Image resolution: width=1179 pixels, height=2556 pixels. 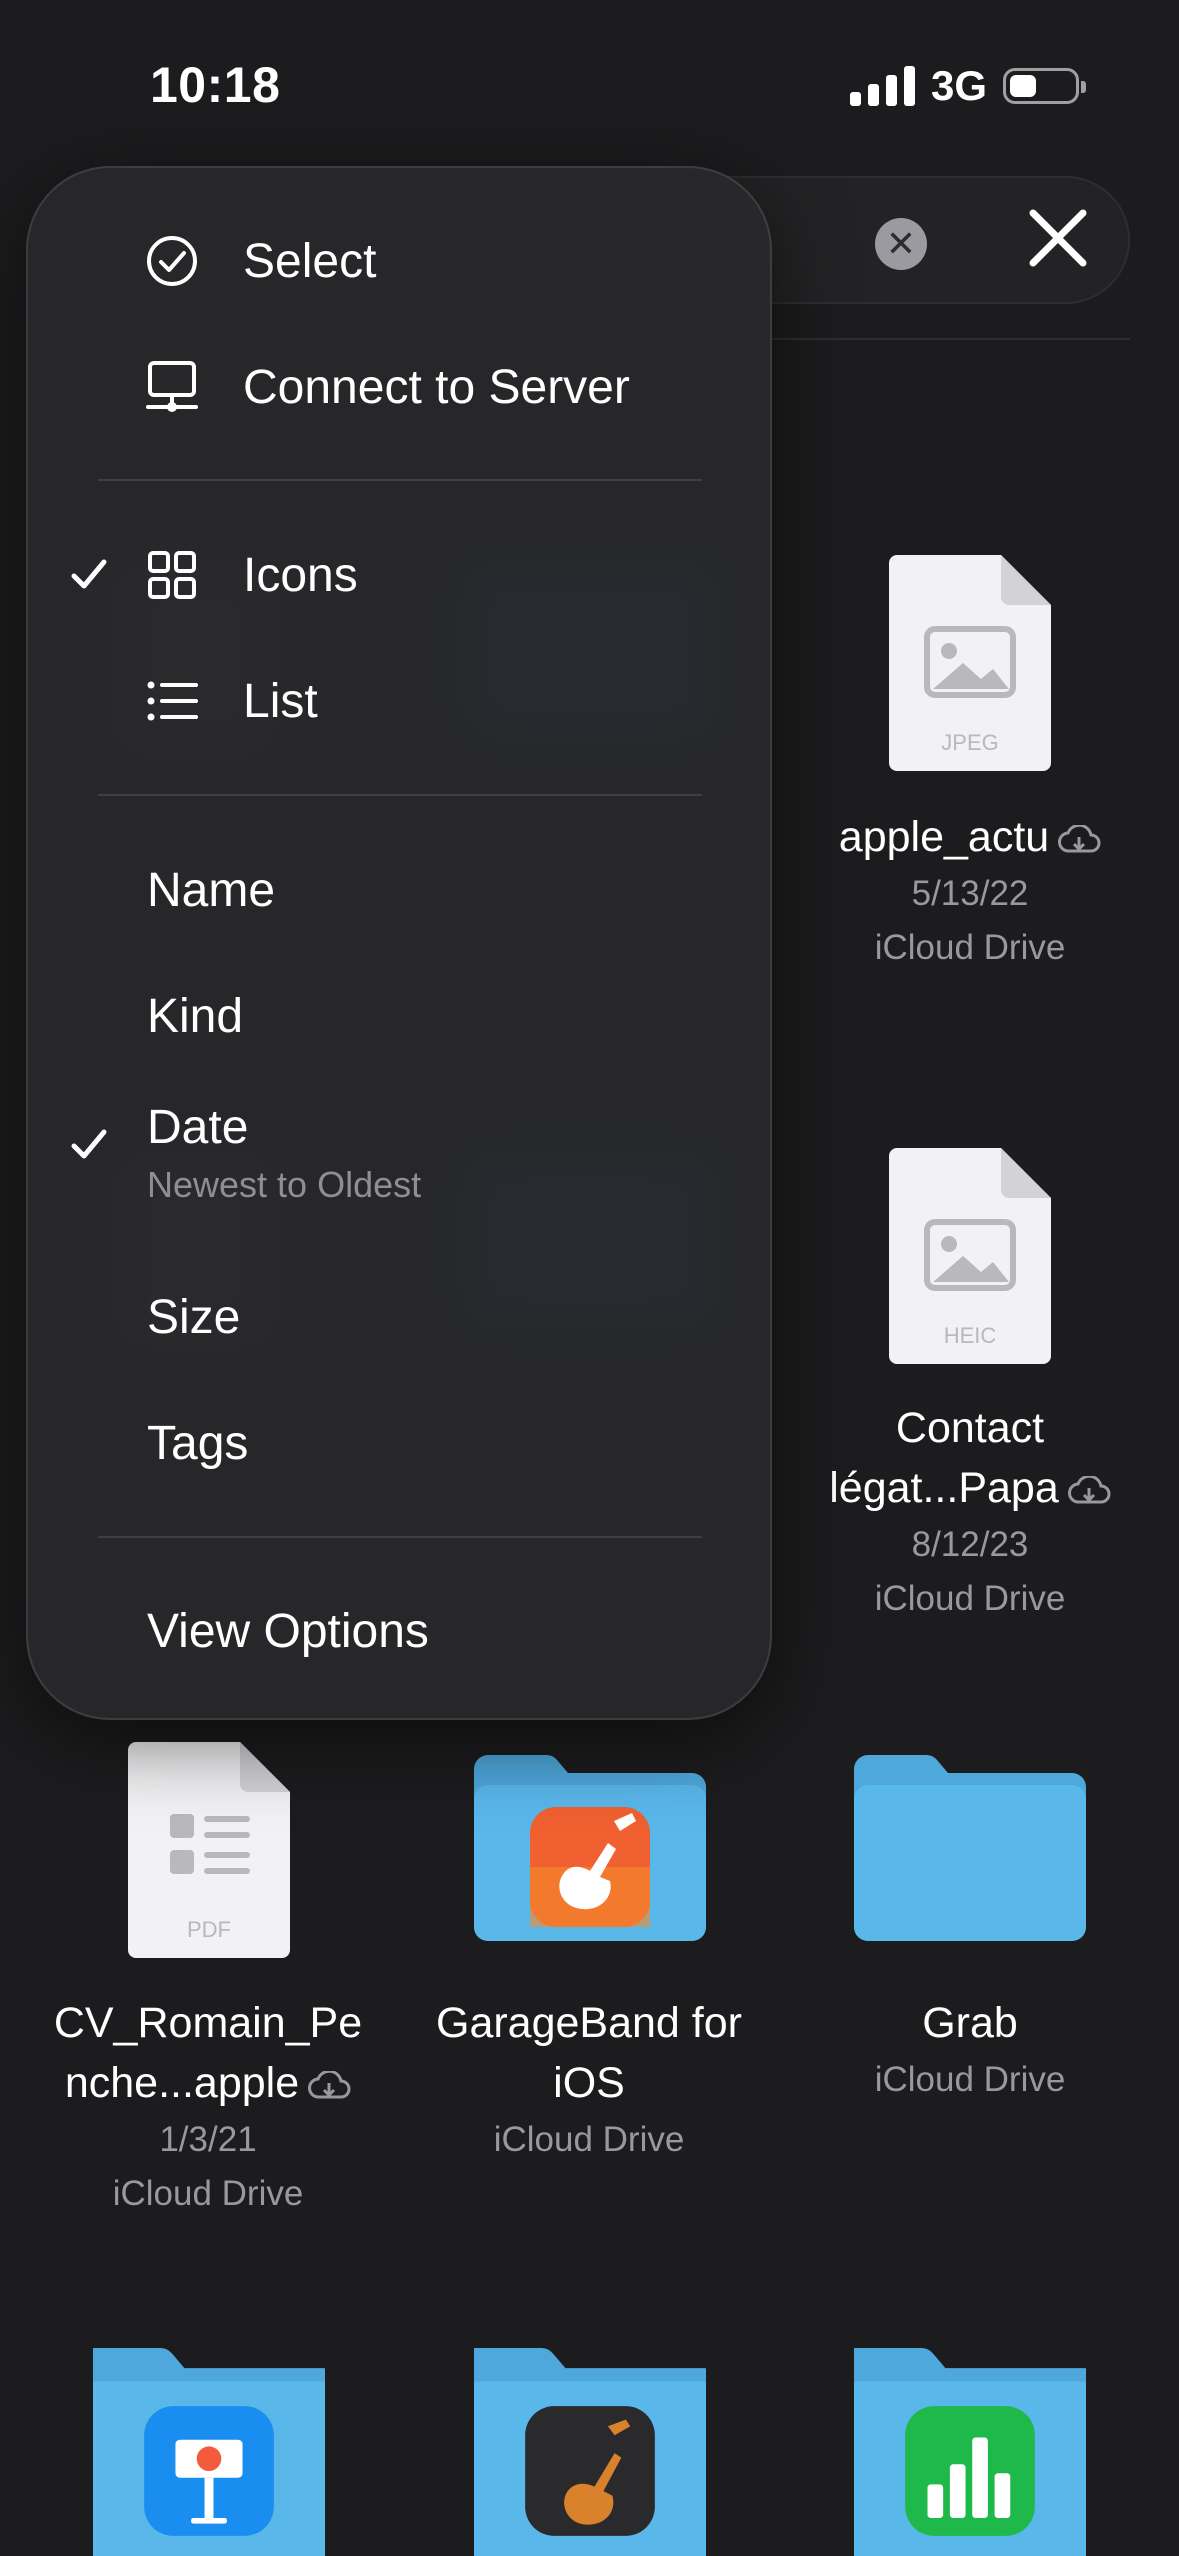 What do you see at coordinates (401, 1317) in the screenshot?
I see `menu-item-sort-size: Size` at bounding box center [401, 1317].